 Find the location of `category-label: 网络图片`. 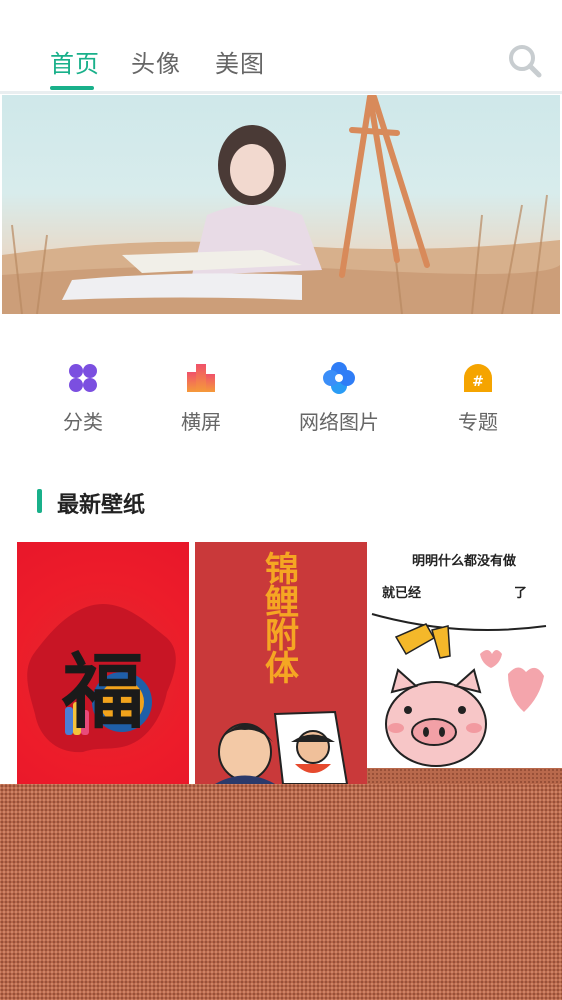

category-label: 网络图片 is located at coordinates (339, 422).